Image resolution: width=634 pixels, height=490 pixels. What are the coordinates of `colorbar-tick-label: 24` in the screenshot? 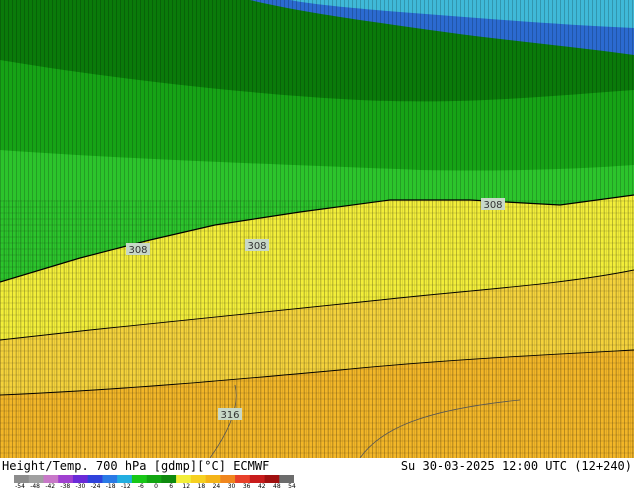 It's located at (216, 486).